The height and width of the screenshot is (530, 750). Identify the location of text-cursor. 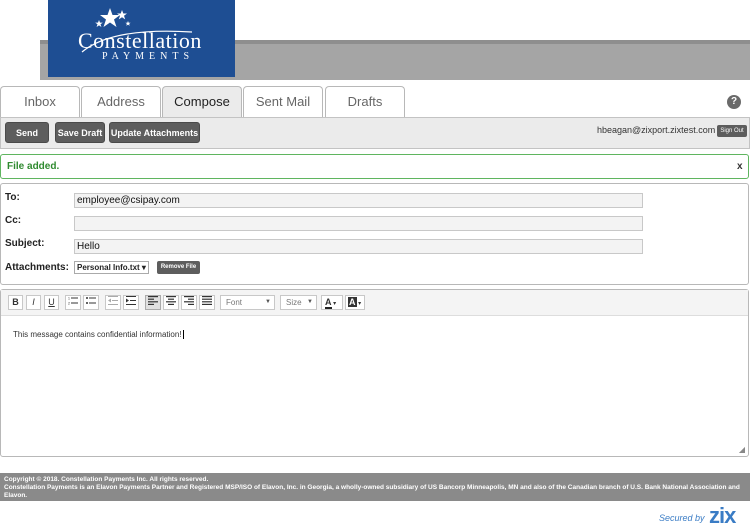
(183, 334).